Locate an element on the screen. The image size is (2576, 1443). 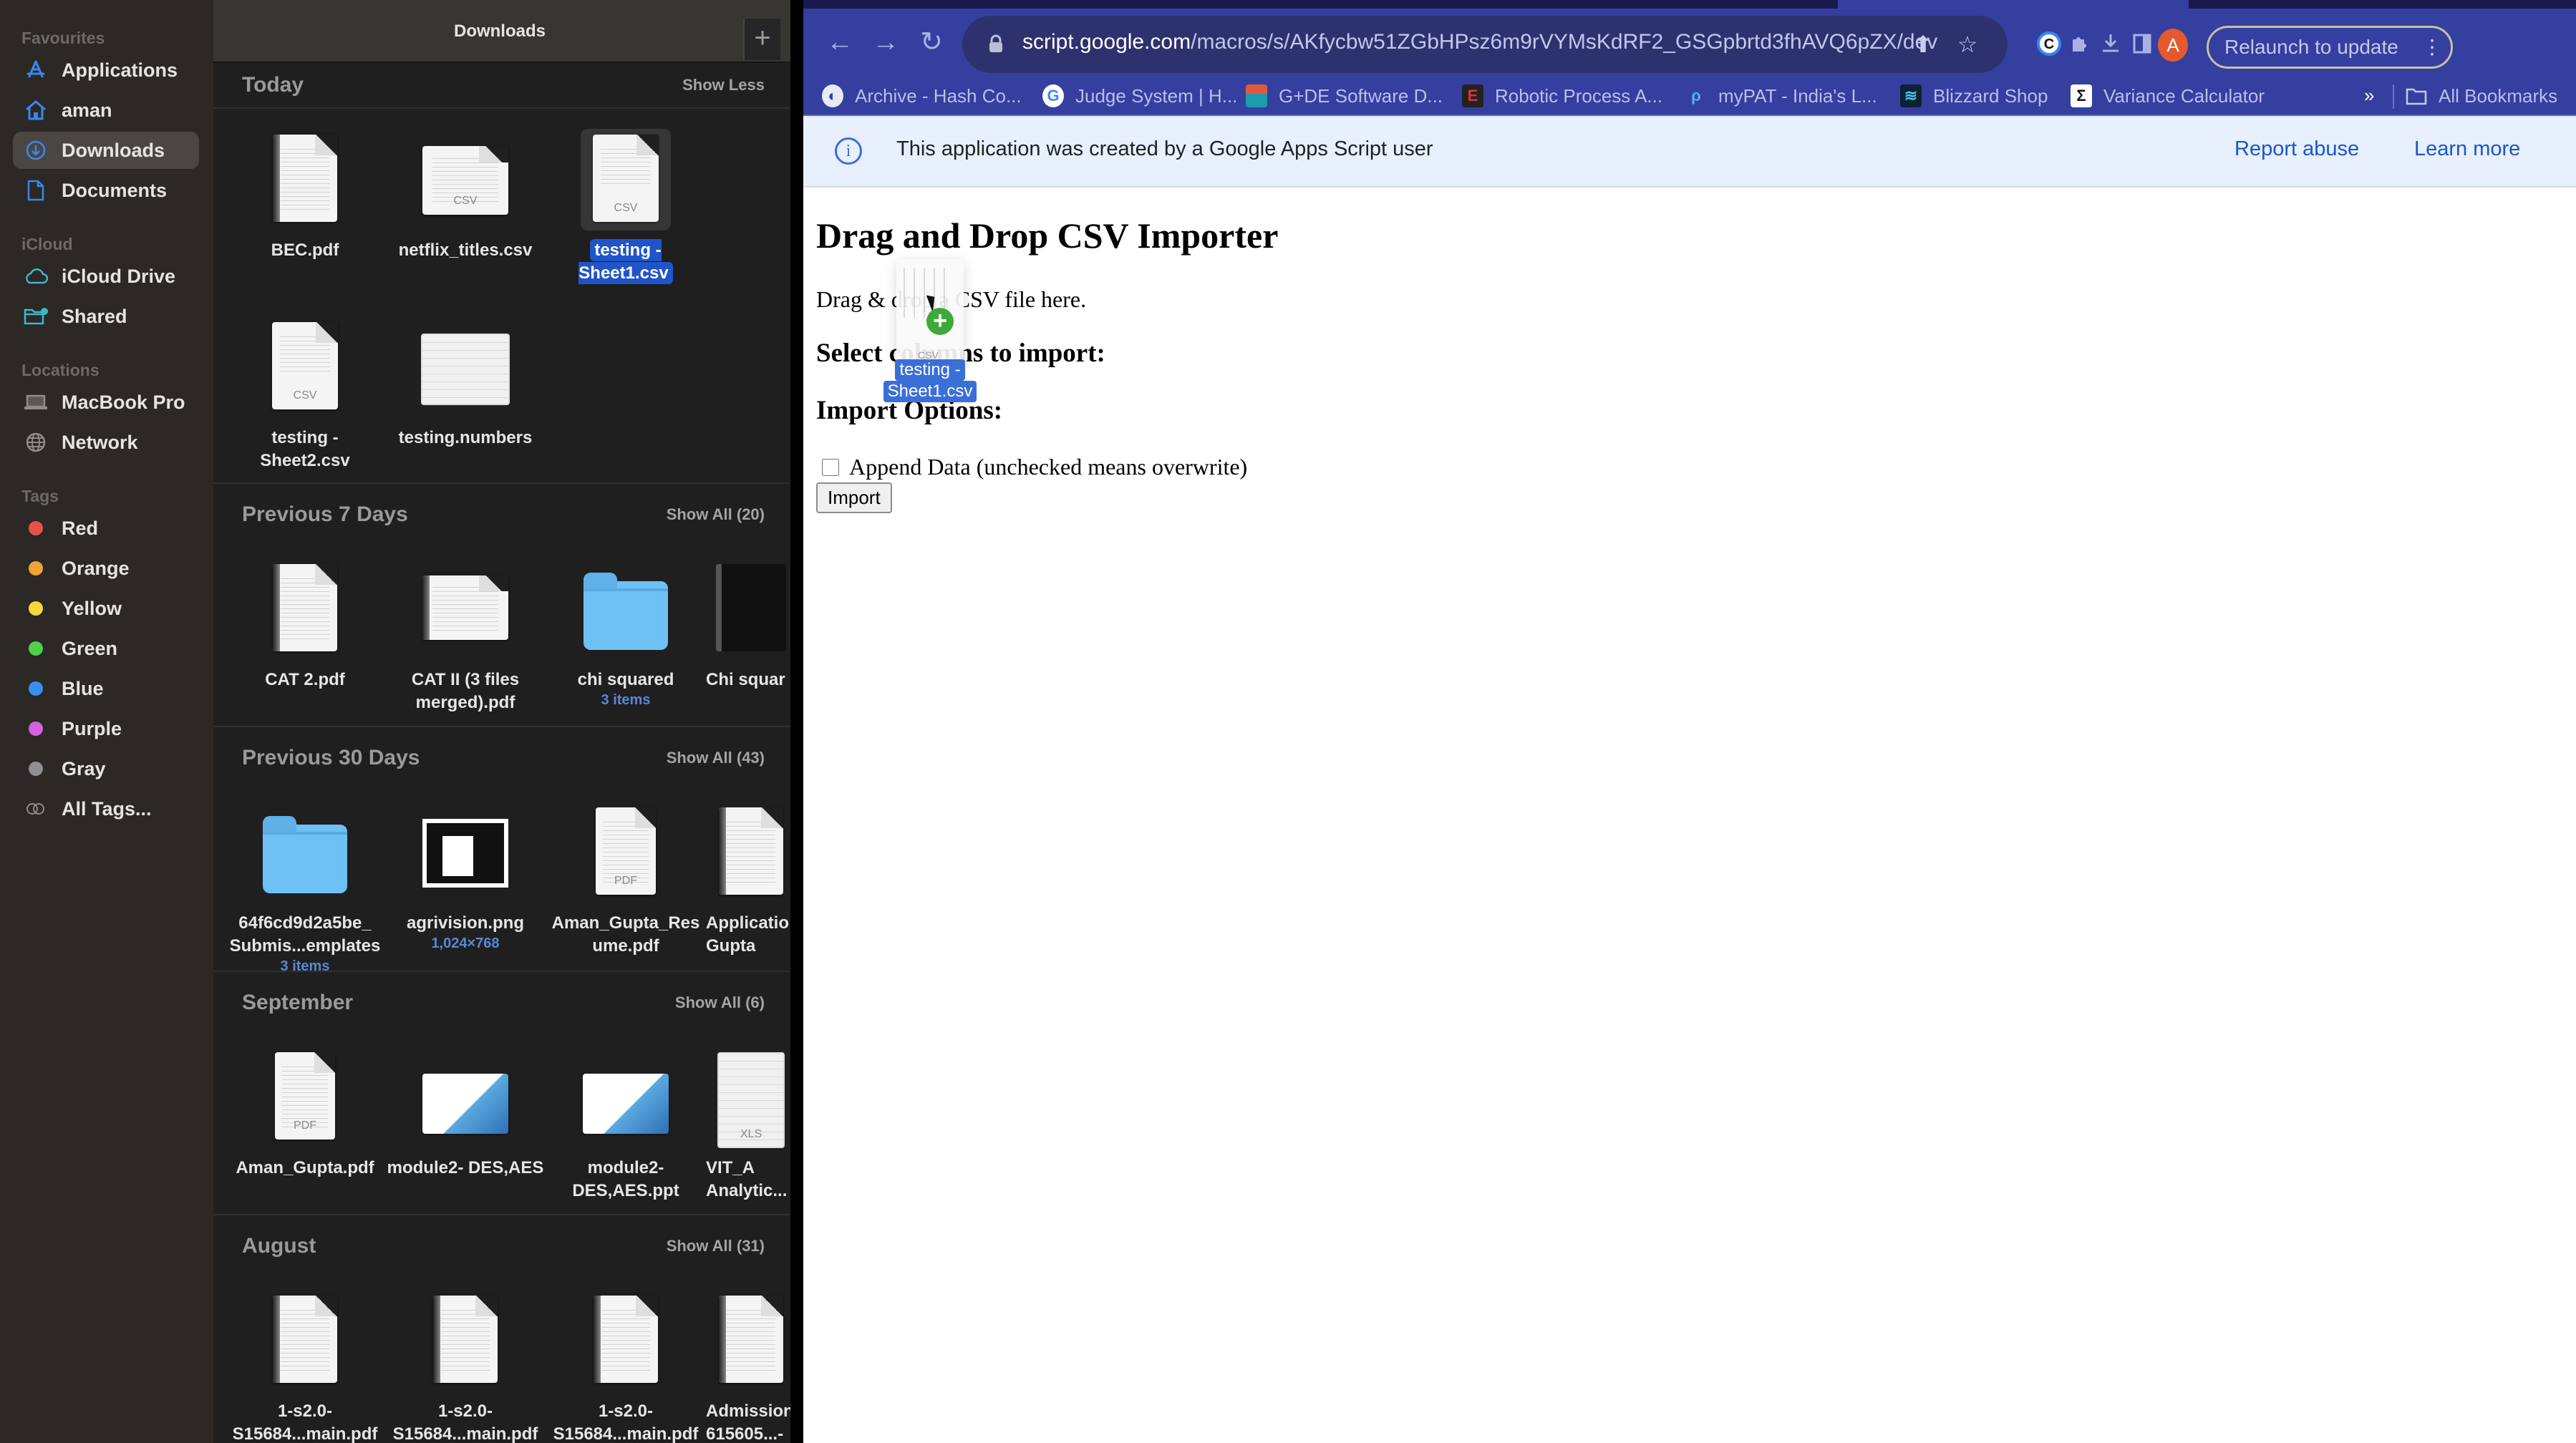
new-tab-button: + is located at coordinates (761, 39).